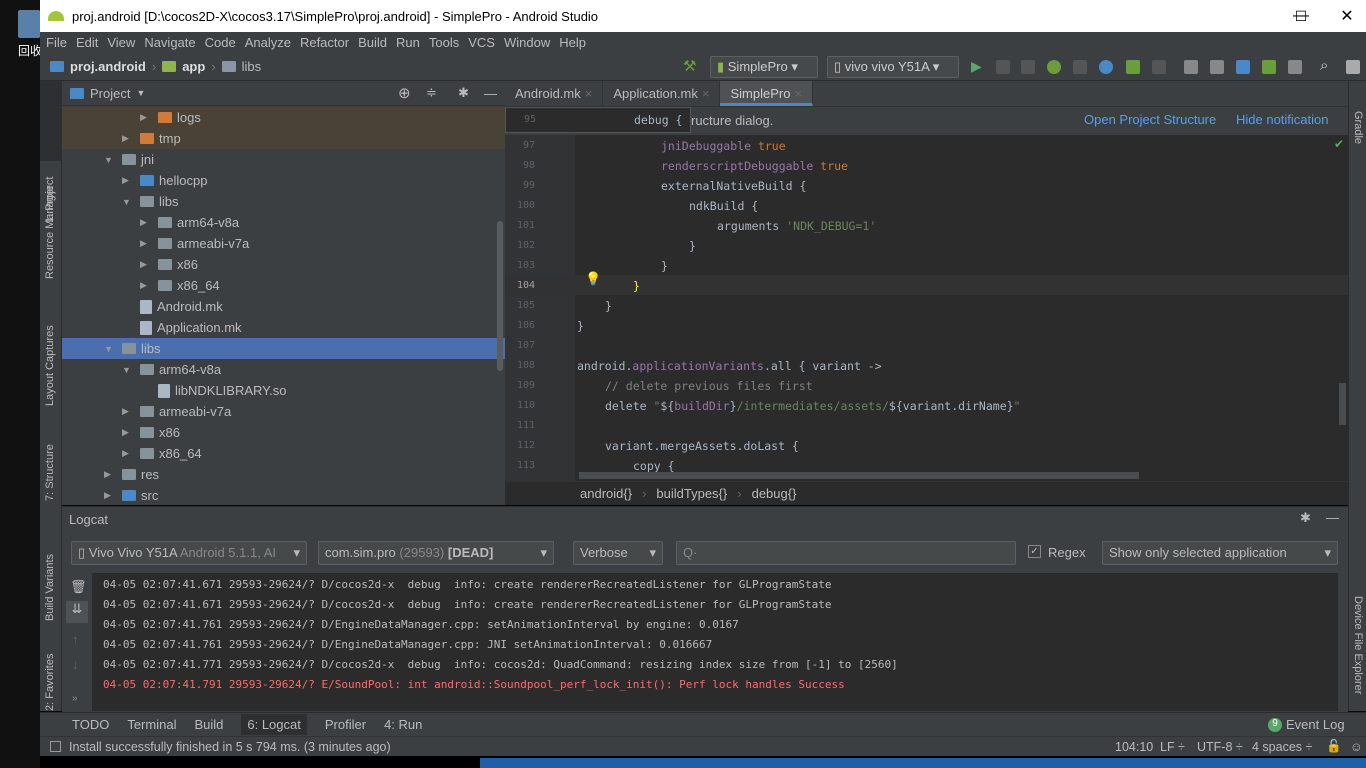  I want to click on code-line: variant.mergeAssets.doLast {, so click(702, 446).